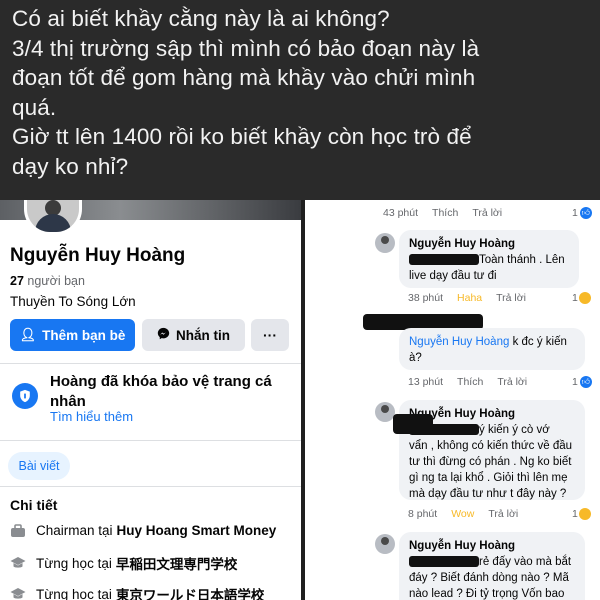 The image size is (600, 600). I want to click on detail-prefix: Chairman tại, so click(74, 530).